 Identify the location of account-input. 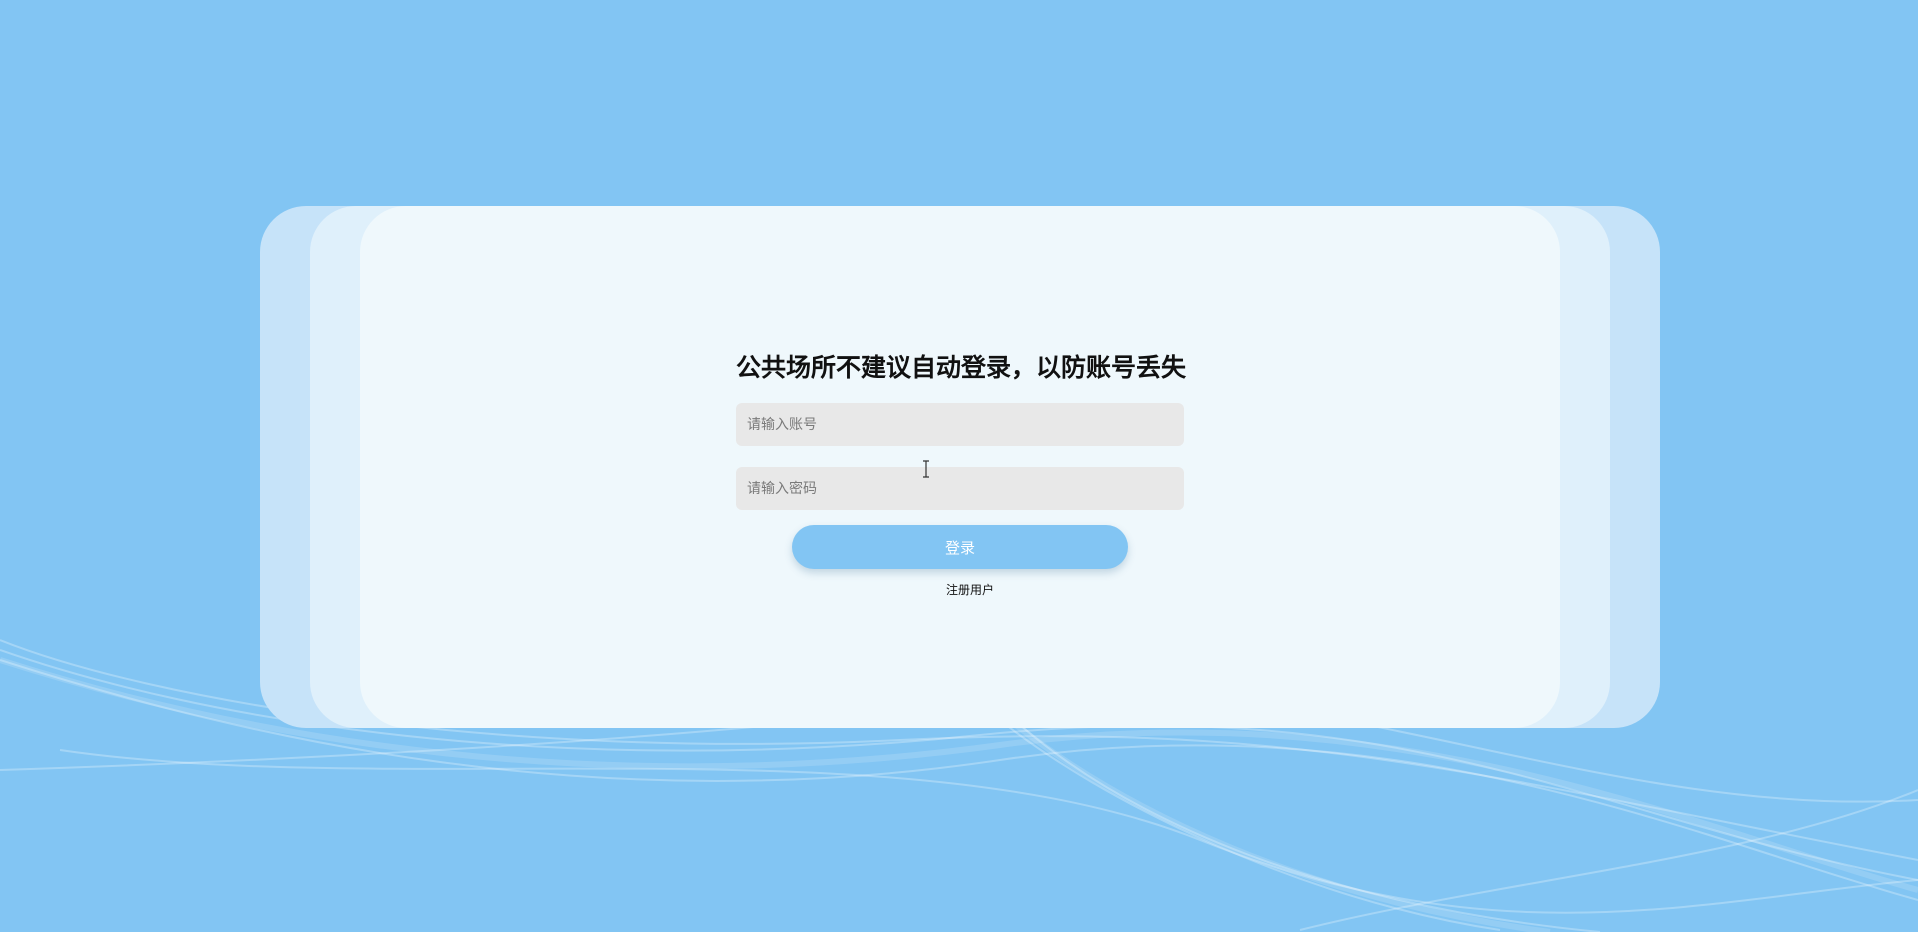
(960, 424).